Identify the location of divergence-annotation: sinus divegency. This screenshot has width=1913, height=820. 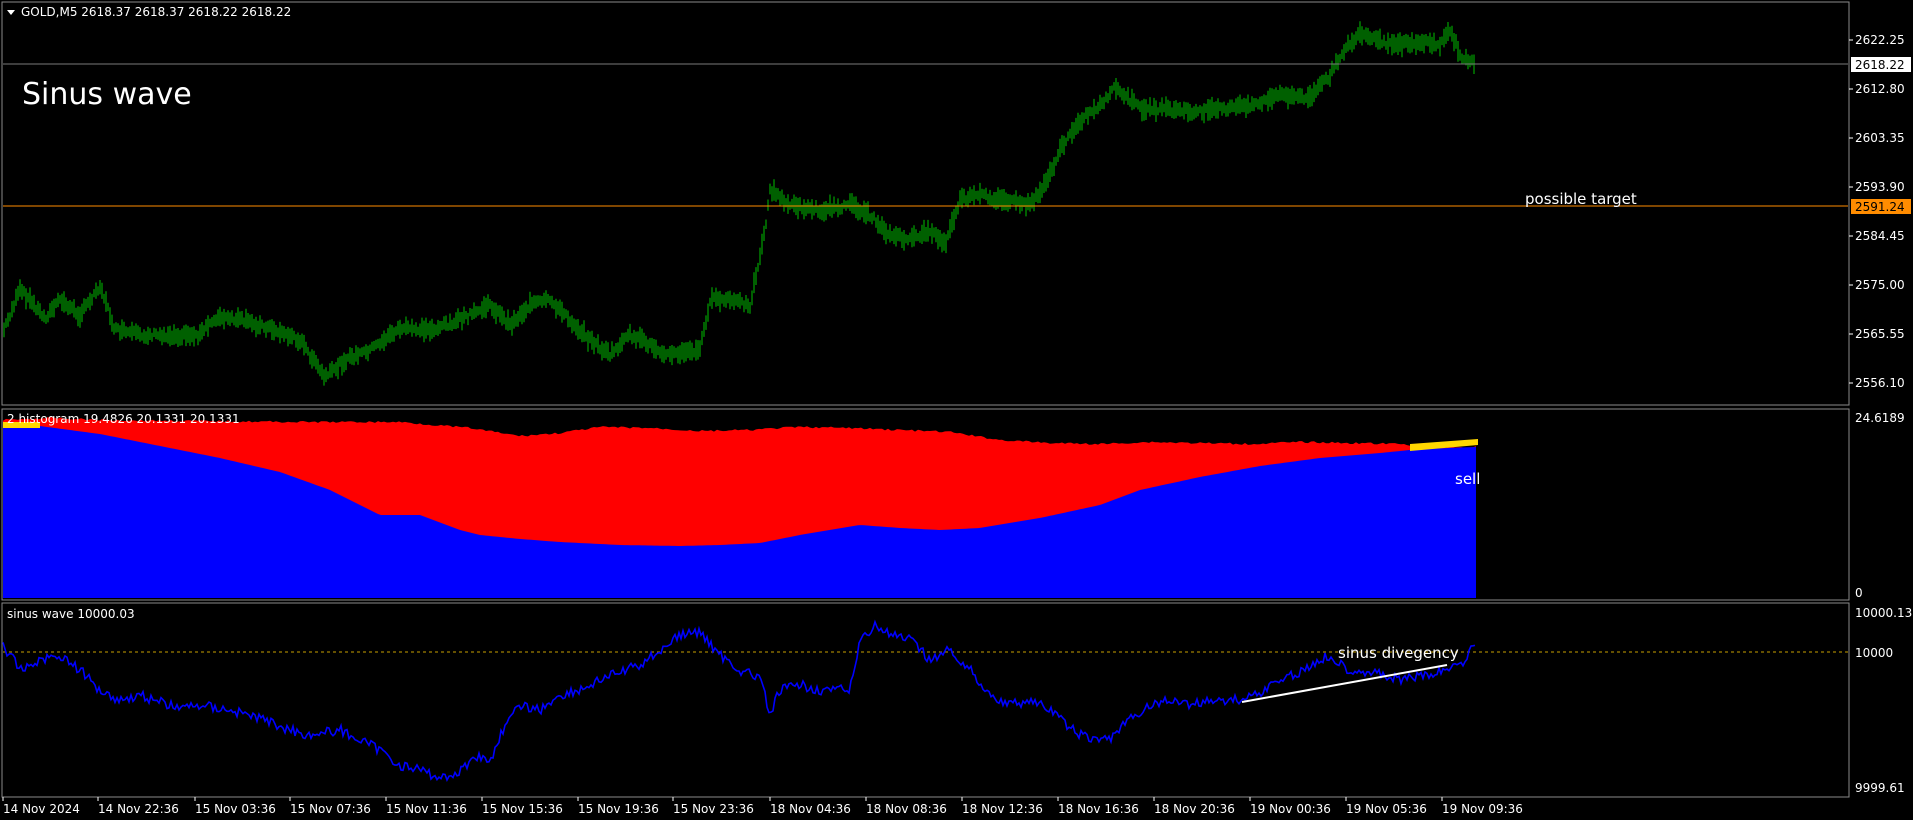
(1398, 653).